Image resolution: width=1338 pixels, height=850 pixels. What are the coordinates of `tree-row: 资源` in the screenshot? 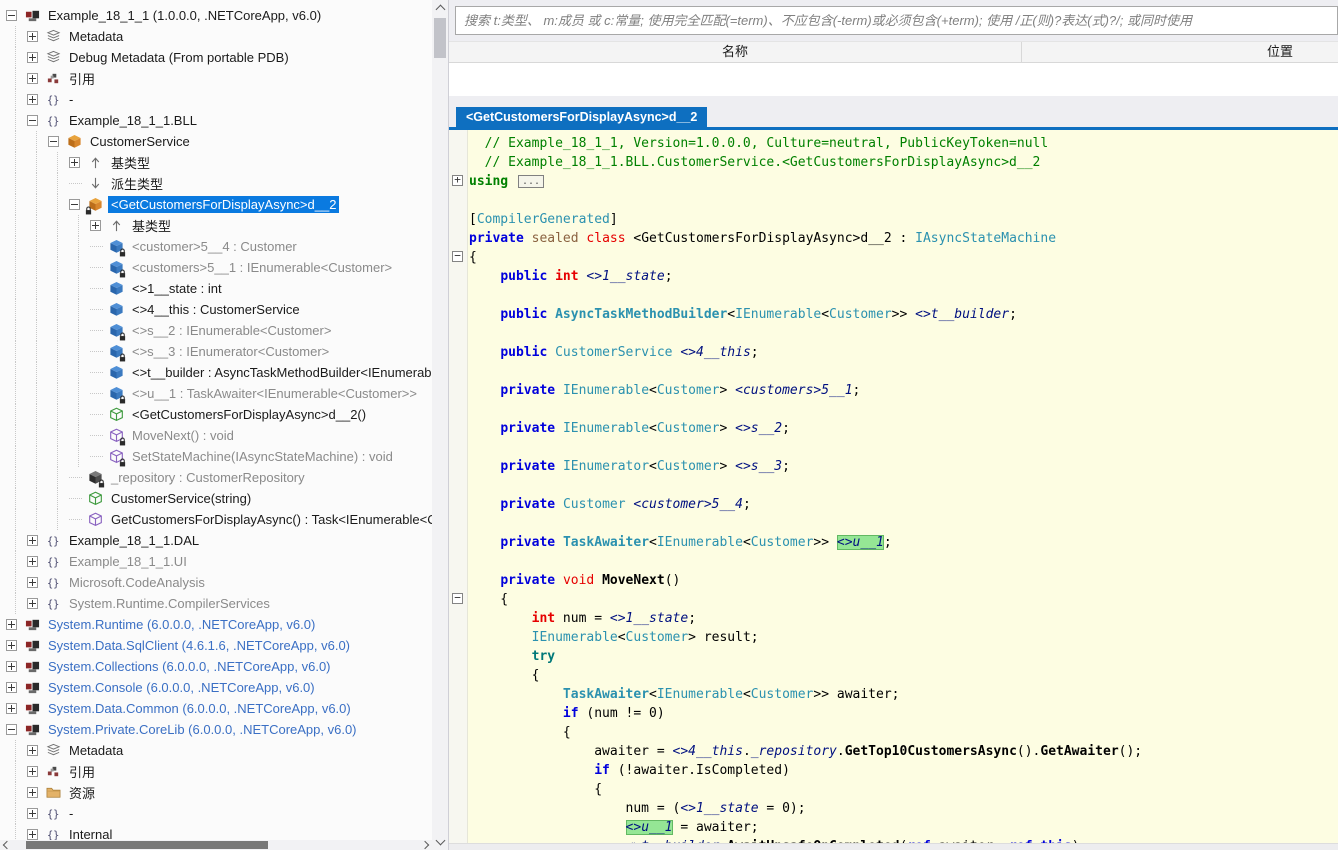 It's located at (218, 792).